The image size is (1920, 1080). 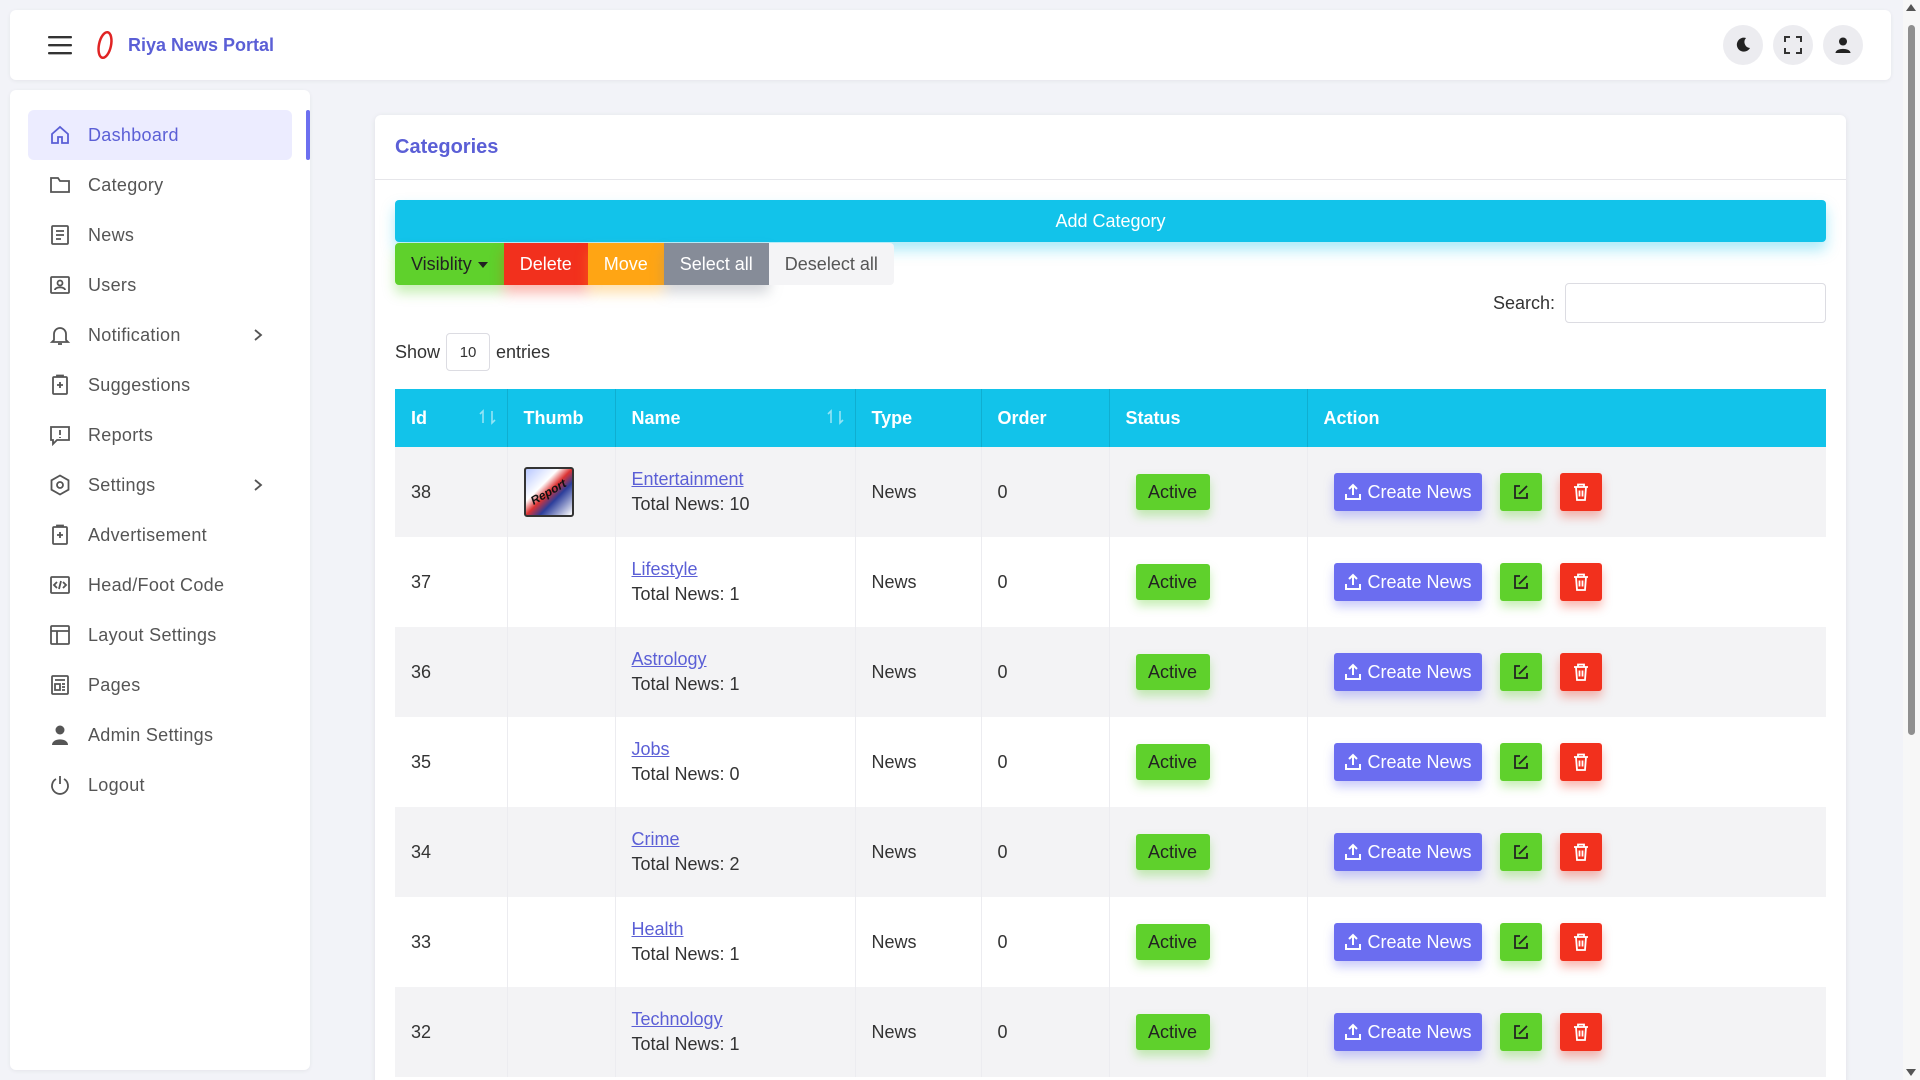 I want to click on bell-icon, so click(x=60, y=335).